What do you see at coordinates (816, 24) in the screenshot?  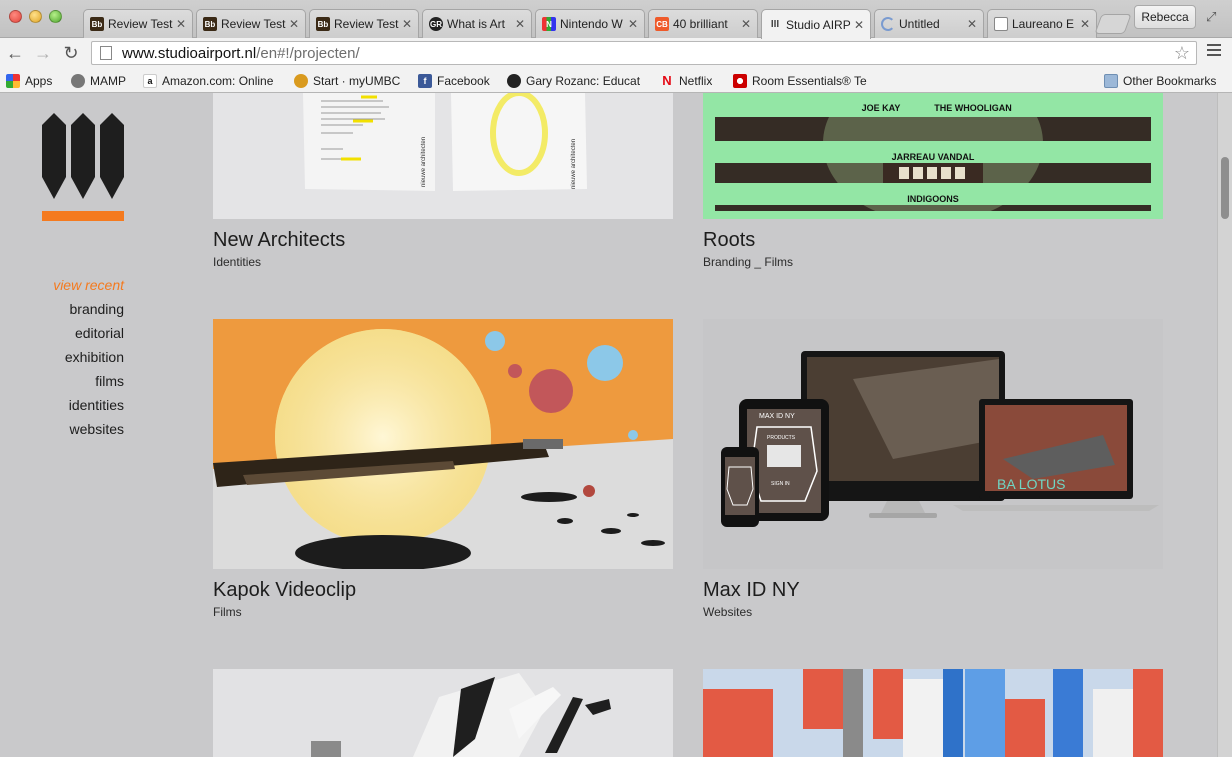 I see `browser-tab-active: III Studio AIRP ✕` at bounding box center [816, 24].